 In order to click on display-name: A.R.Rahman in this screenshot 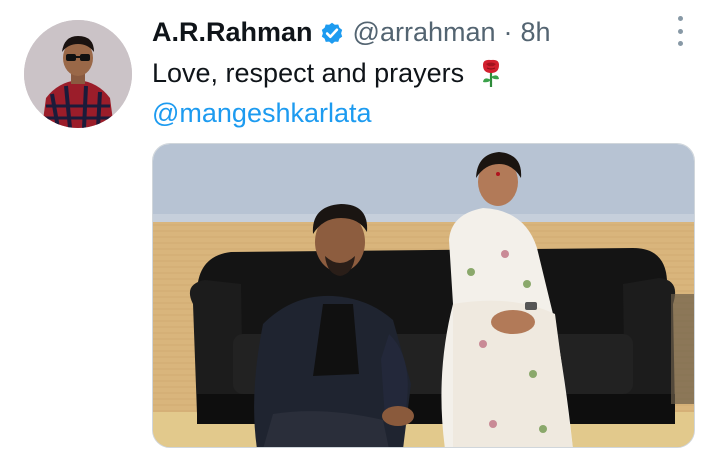, I will do `click(232, 32)`.